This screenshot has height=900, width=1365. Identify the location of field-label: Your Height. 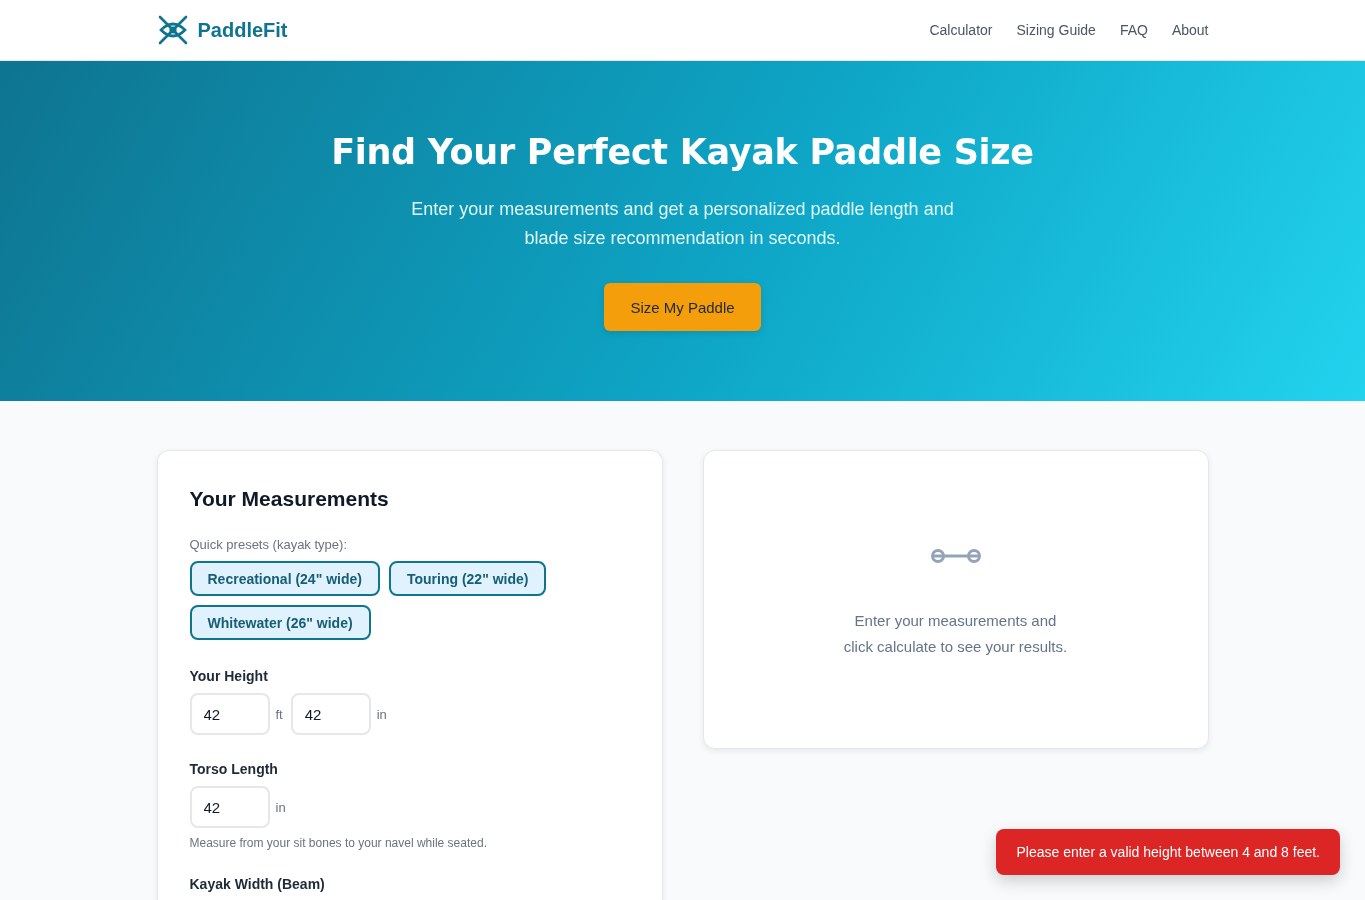
(229, 676).